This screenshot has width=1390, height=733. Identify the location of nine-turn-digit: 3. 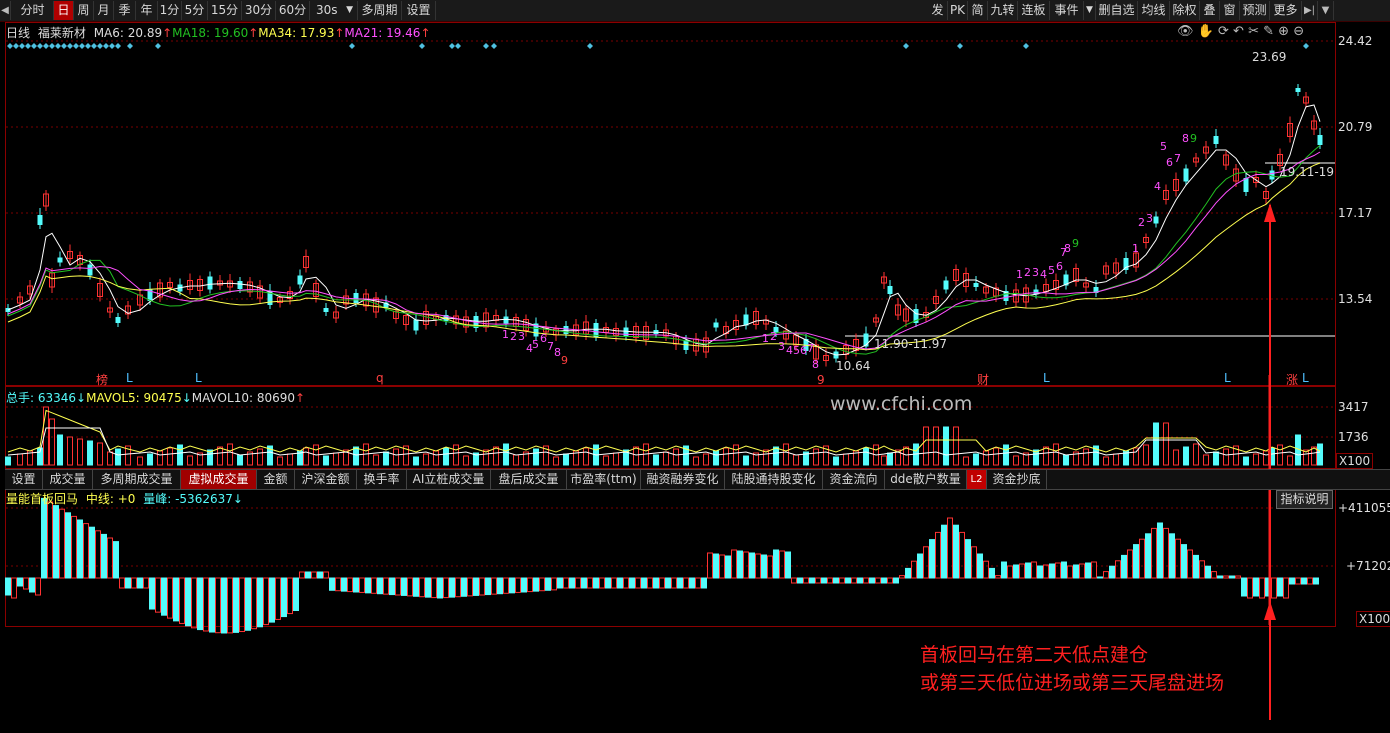
(1149, 218).